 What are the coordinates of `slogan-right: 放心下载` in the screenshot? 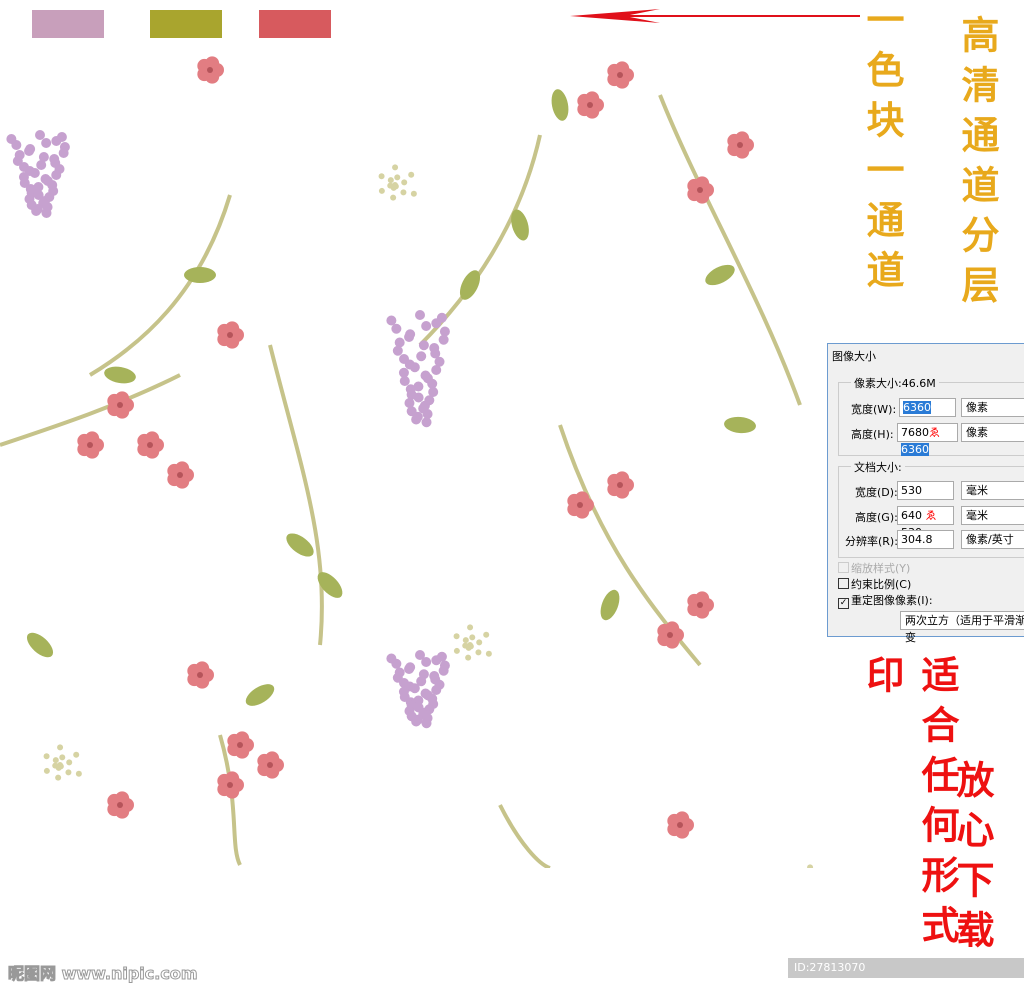 It's located at (972, 860).